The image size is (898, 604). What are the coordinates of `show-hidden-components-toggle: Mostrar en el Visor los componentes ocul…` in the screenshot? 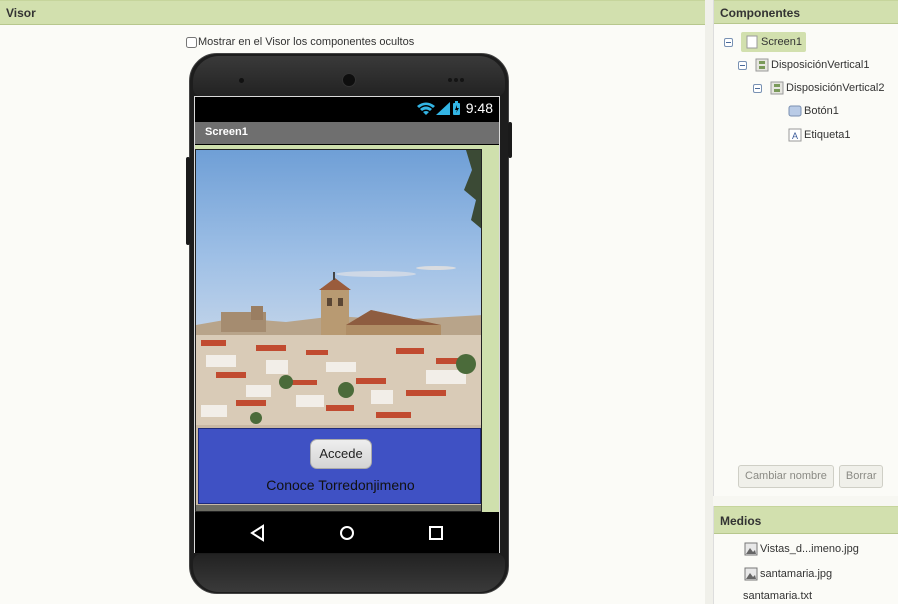 It's located at (300, 42).